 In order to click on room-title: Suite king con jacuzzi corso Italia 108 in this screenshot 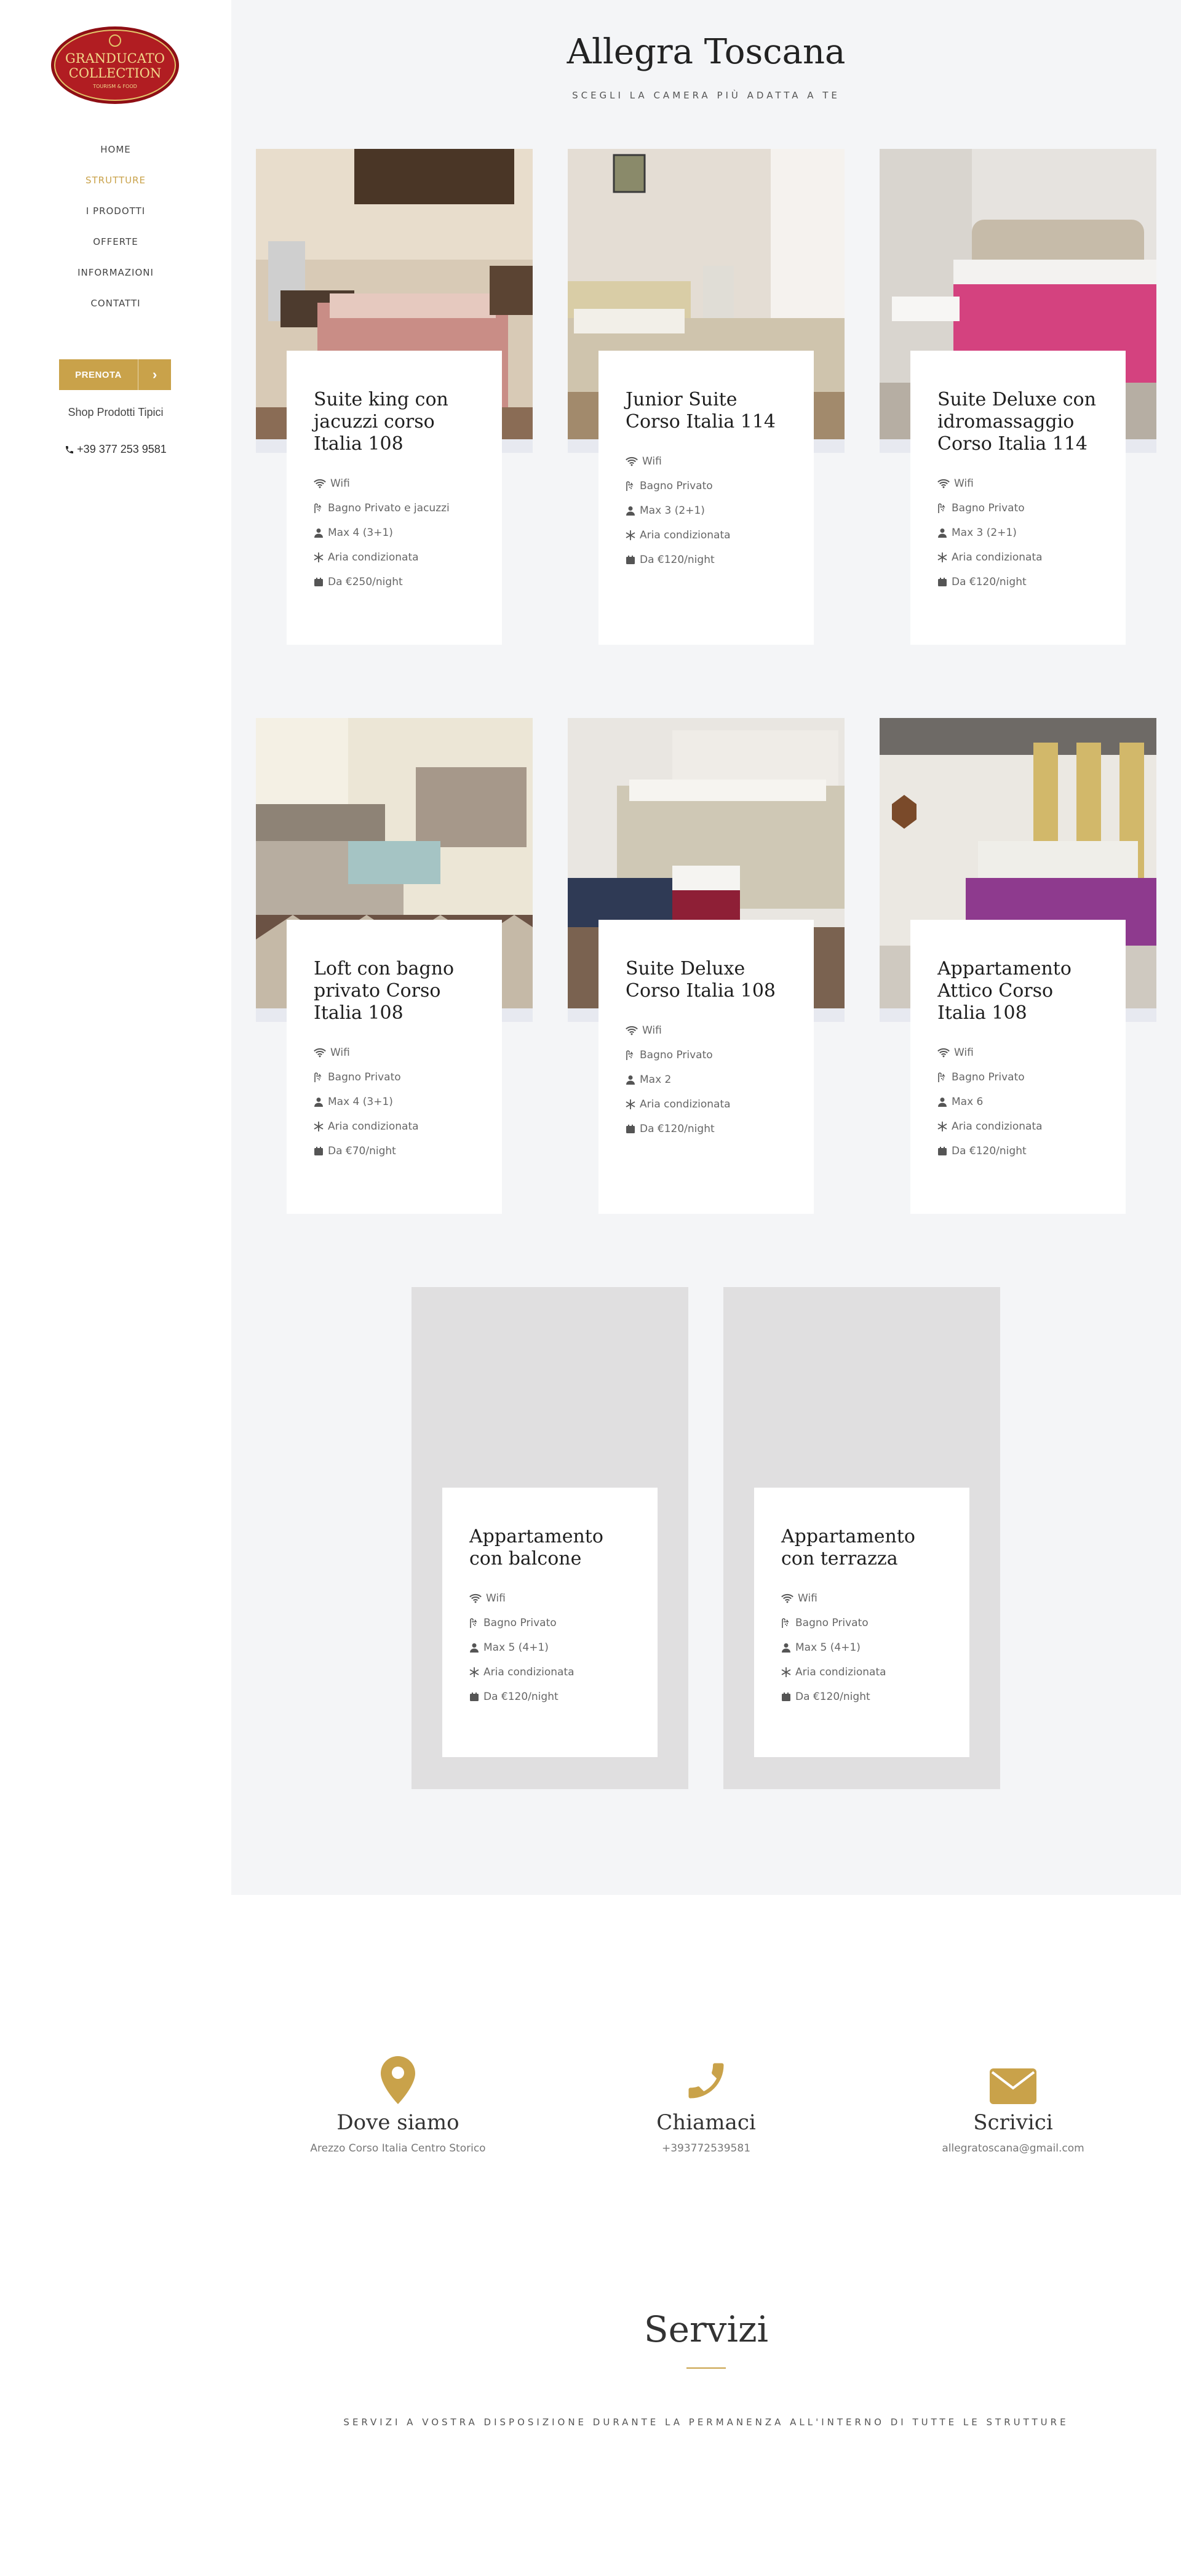, I will do `click(394, 422)`.